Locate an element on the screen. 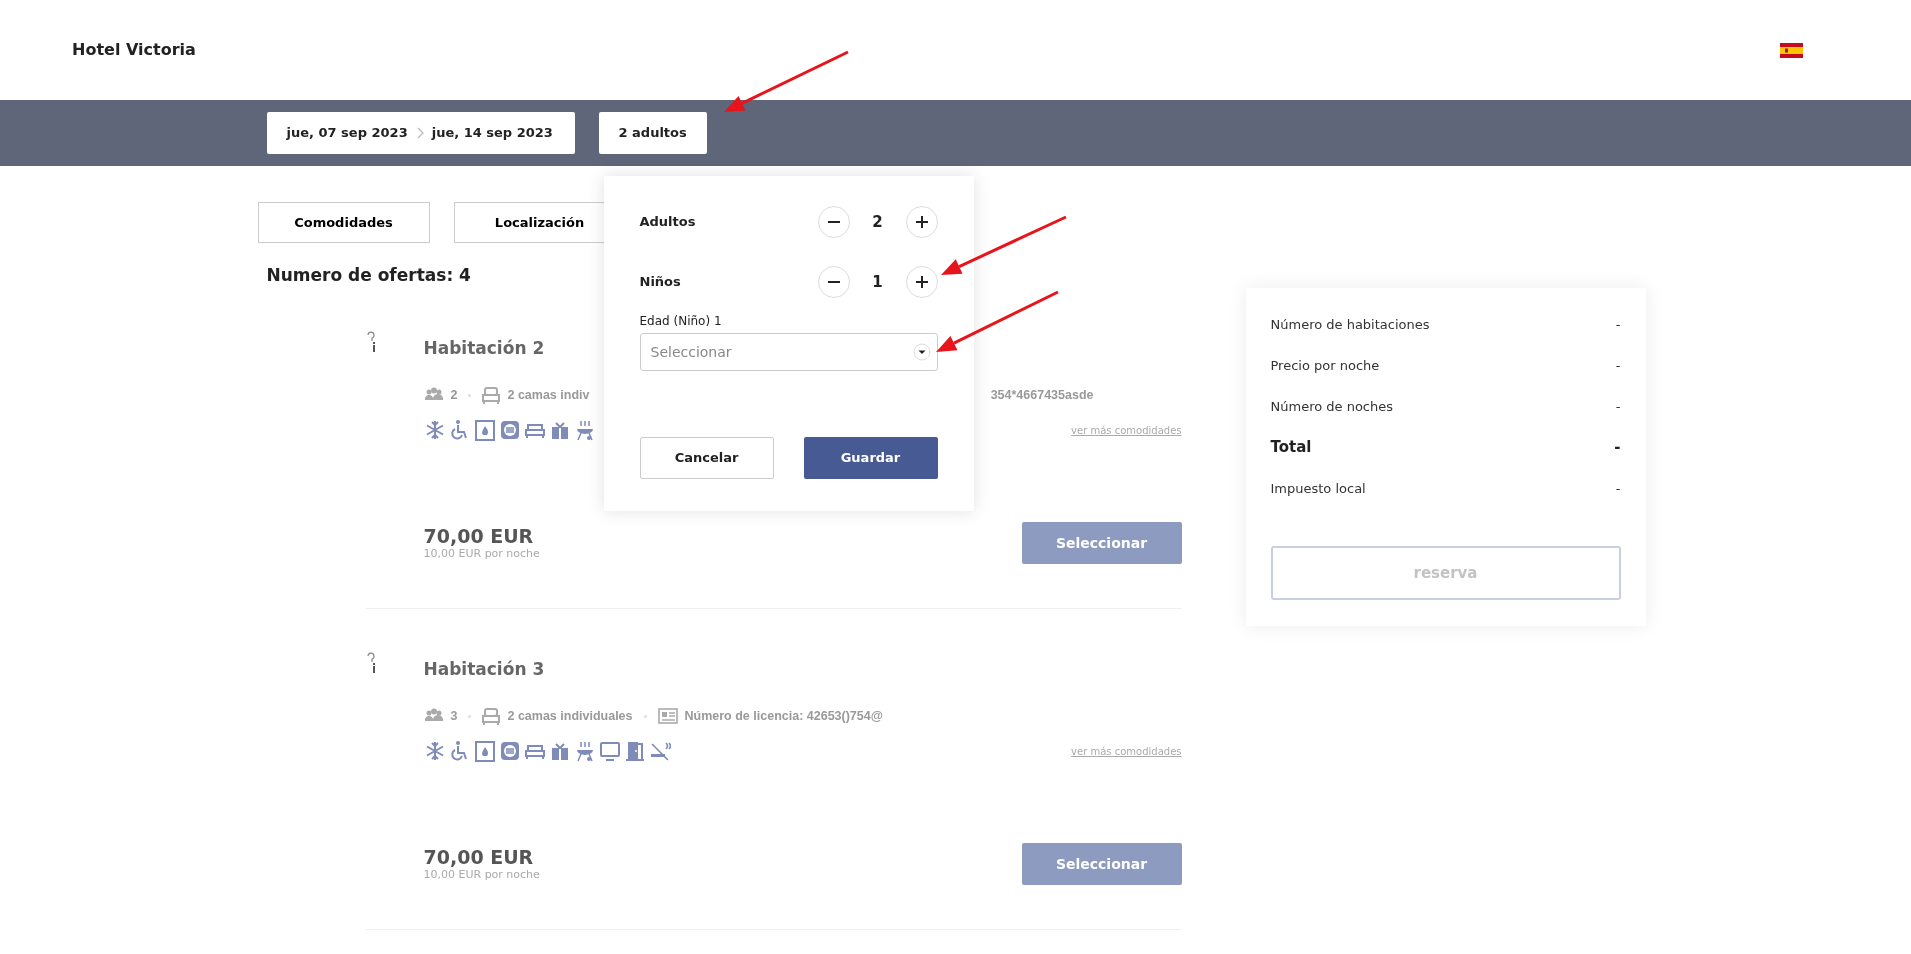  filter-button: Comodidades is located at coordinates (343, 222).